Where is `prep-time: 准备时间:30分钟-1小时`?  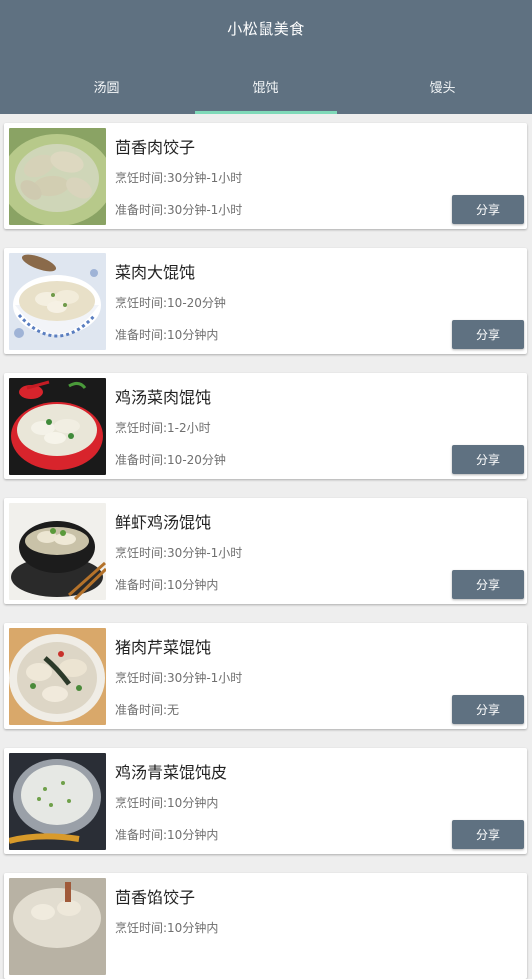
prep-time: 准备时间:30分钟-1小时 is located at coordinates (179, 210).